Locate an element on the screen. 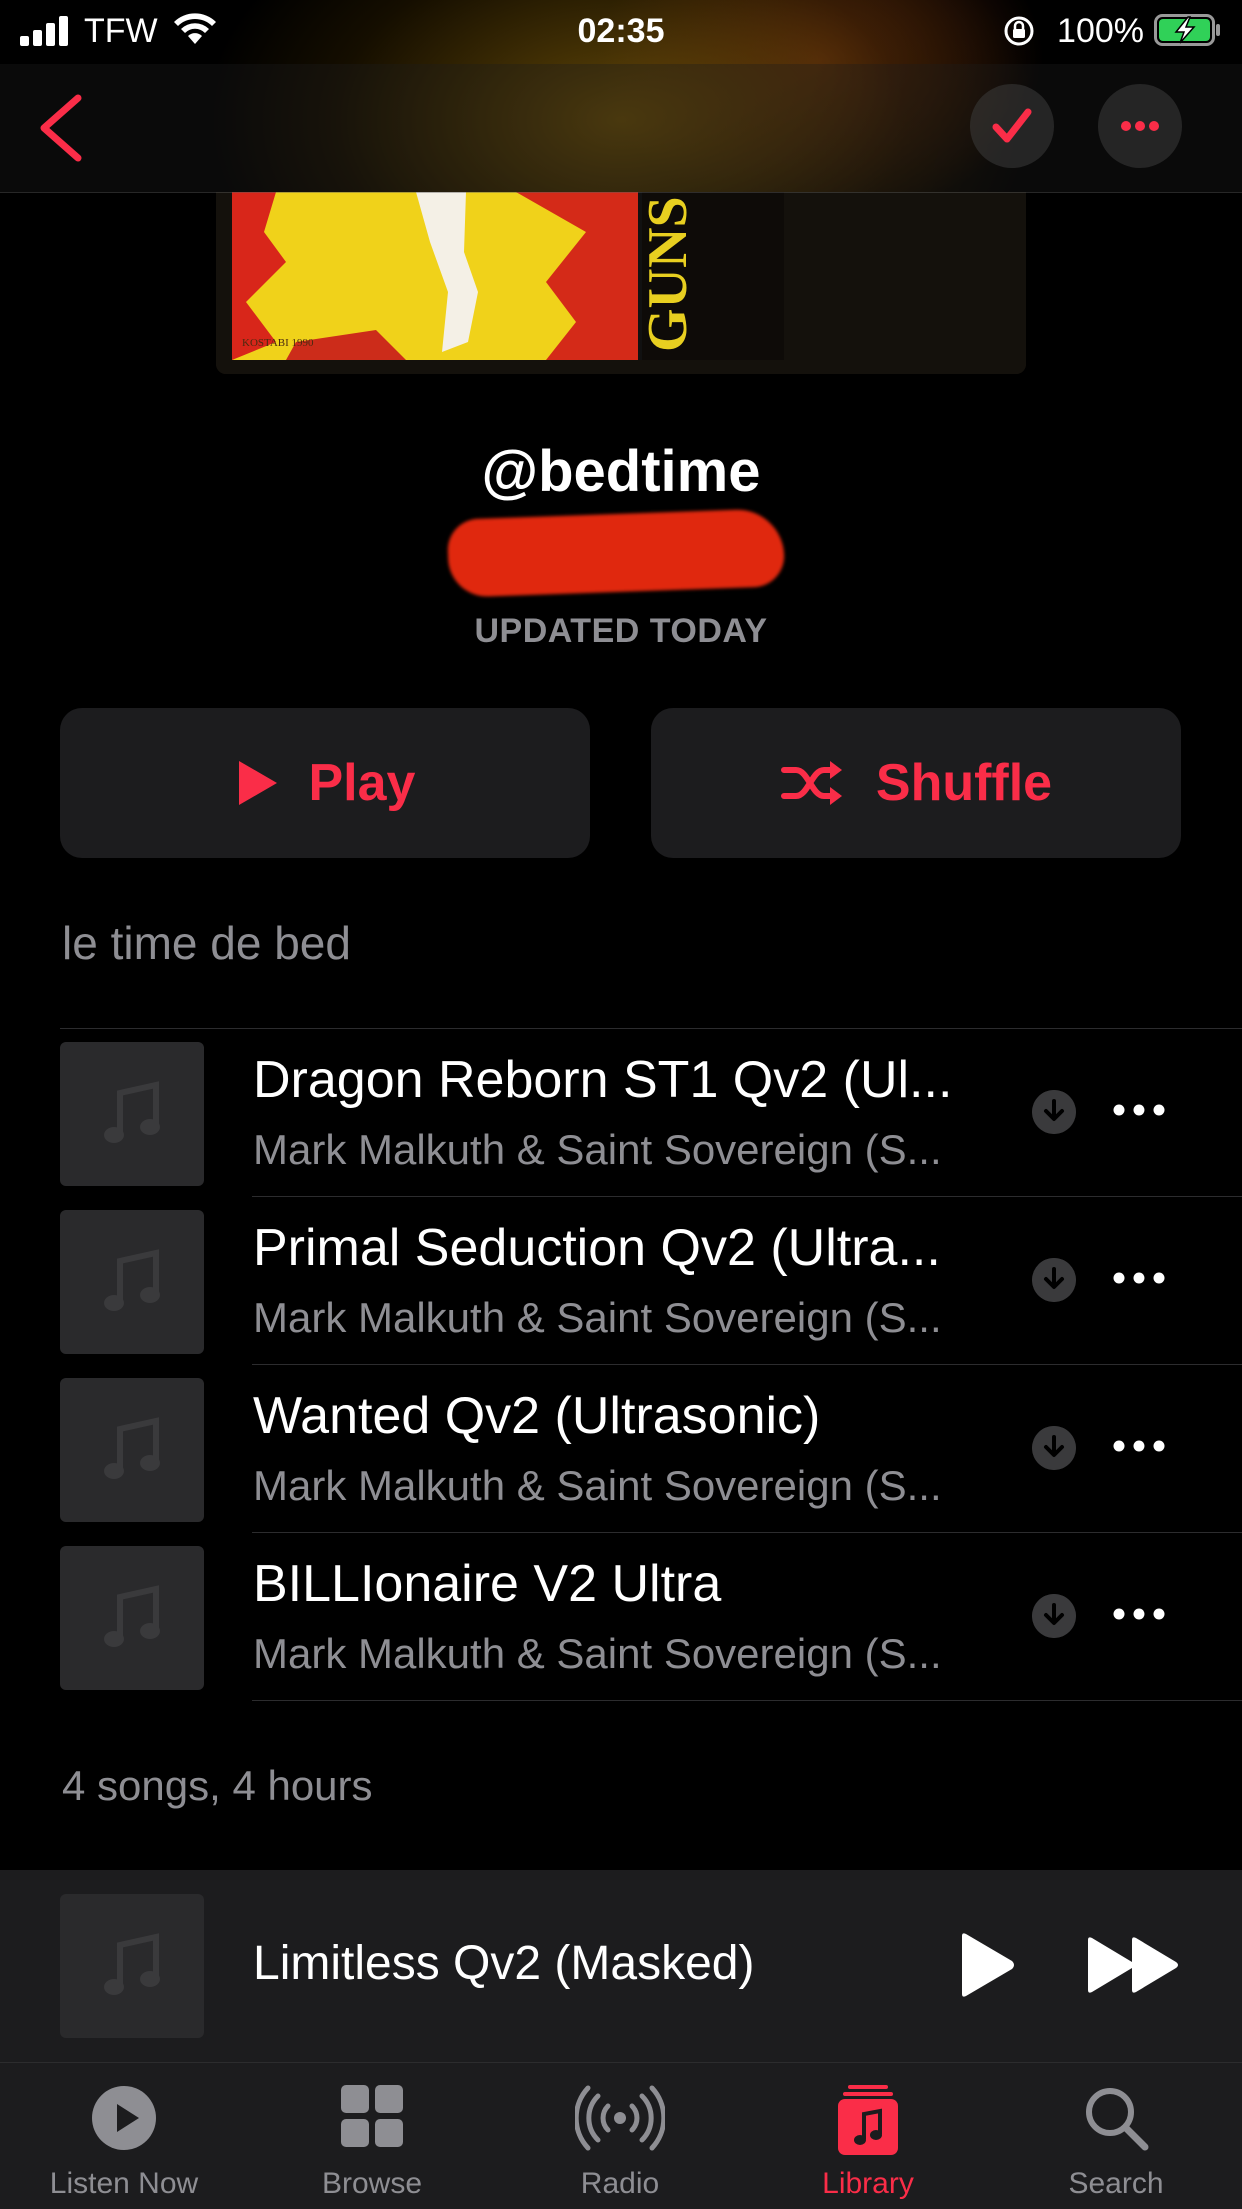  tab-label: Listen Now is located at coordinates (124, 2183).